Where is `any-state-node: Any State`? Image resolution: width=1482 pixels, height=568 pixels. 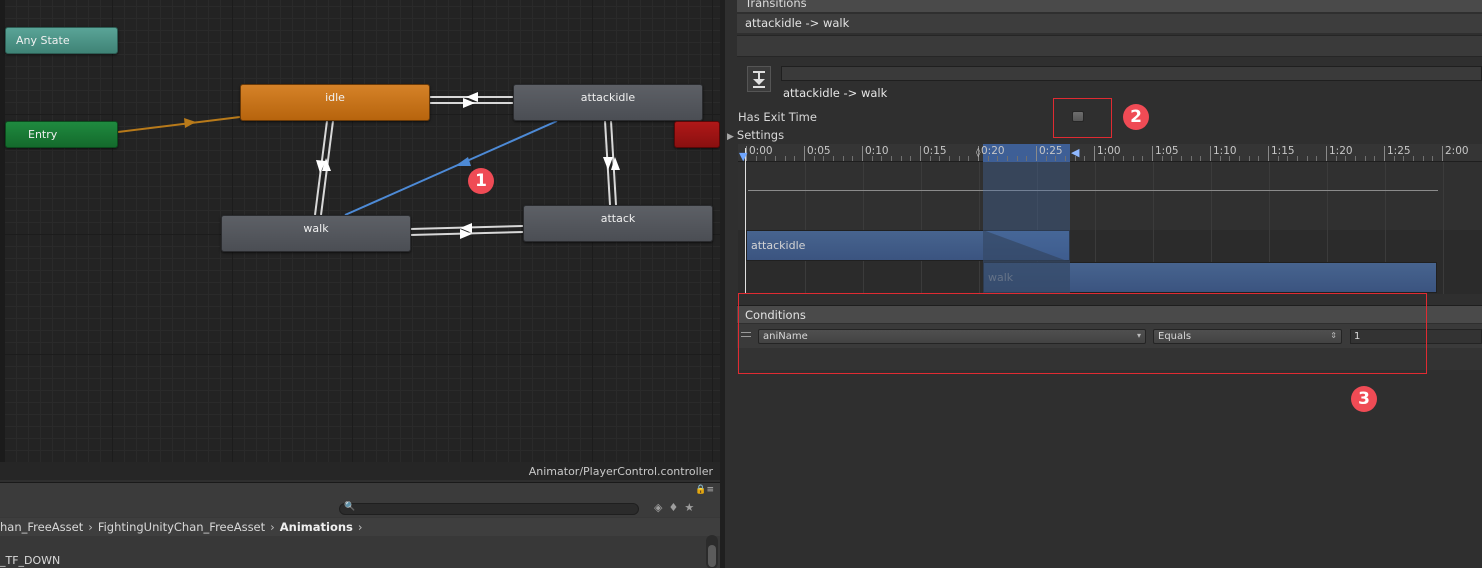
any-state-node: Any State is located at coordinates (61, 40).